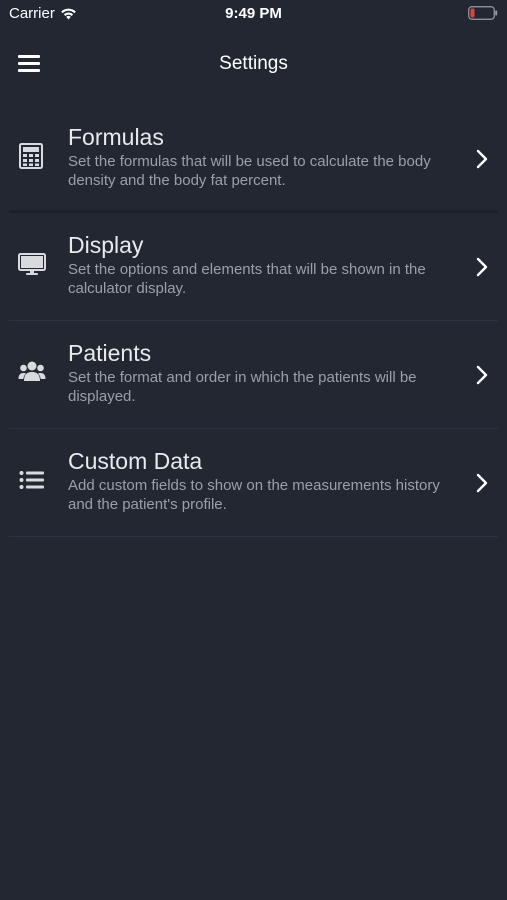 Image resolution: width=507 pixels, height=900 pixels. What do you see at coordinates (116, 137) in the screenshot?
I see `settings-item-title: Formulas` at bounding box center [116, 137].